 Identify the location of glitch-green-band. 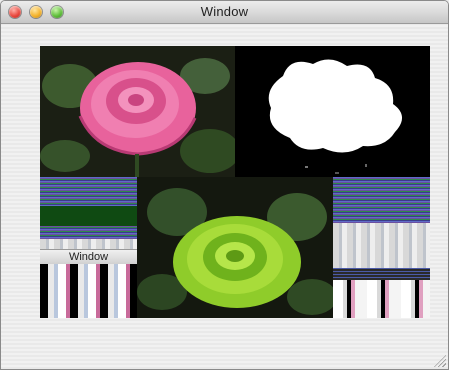
(88, 216).